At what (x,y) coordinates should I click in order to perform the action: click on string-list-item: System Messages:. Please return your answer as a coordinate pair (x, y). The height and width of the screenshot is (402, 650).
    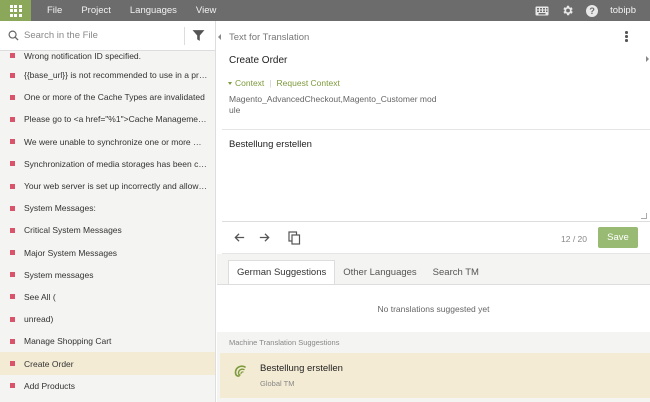
    Looking at the image, I should click on (107, 208).